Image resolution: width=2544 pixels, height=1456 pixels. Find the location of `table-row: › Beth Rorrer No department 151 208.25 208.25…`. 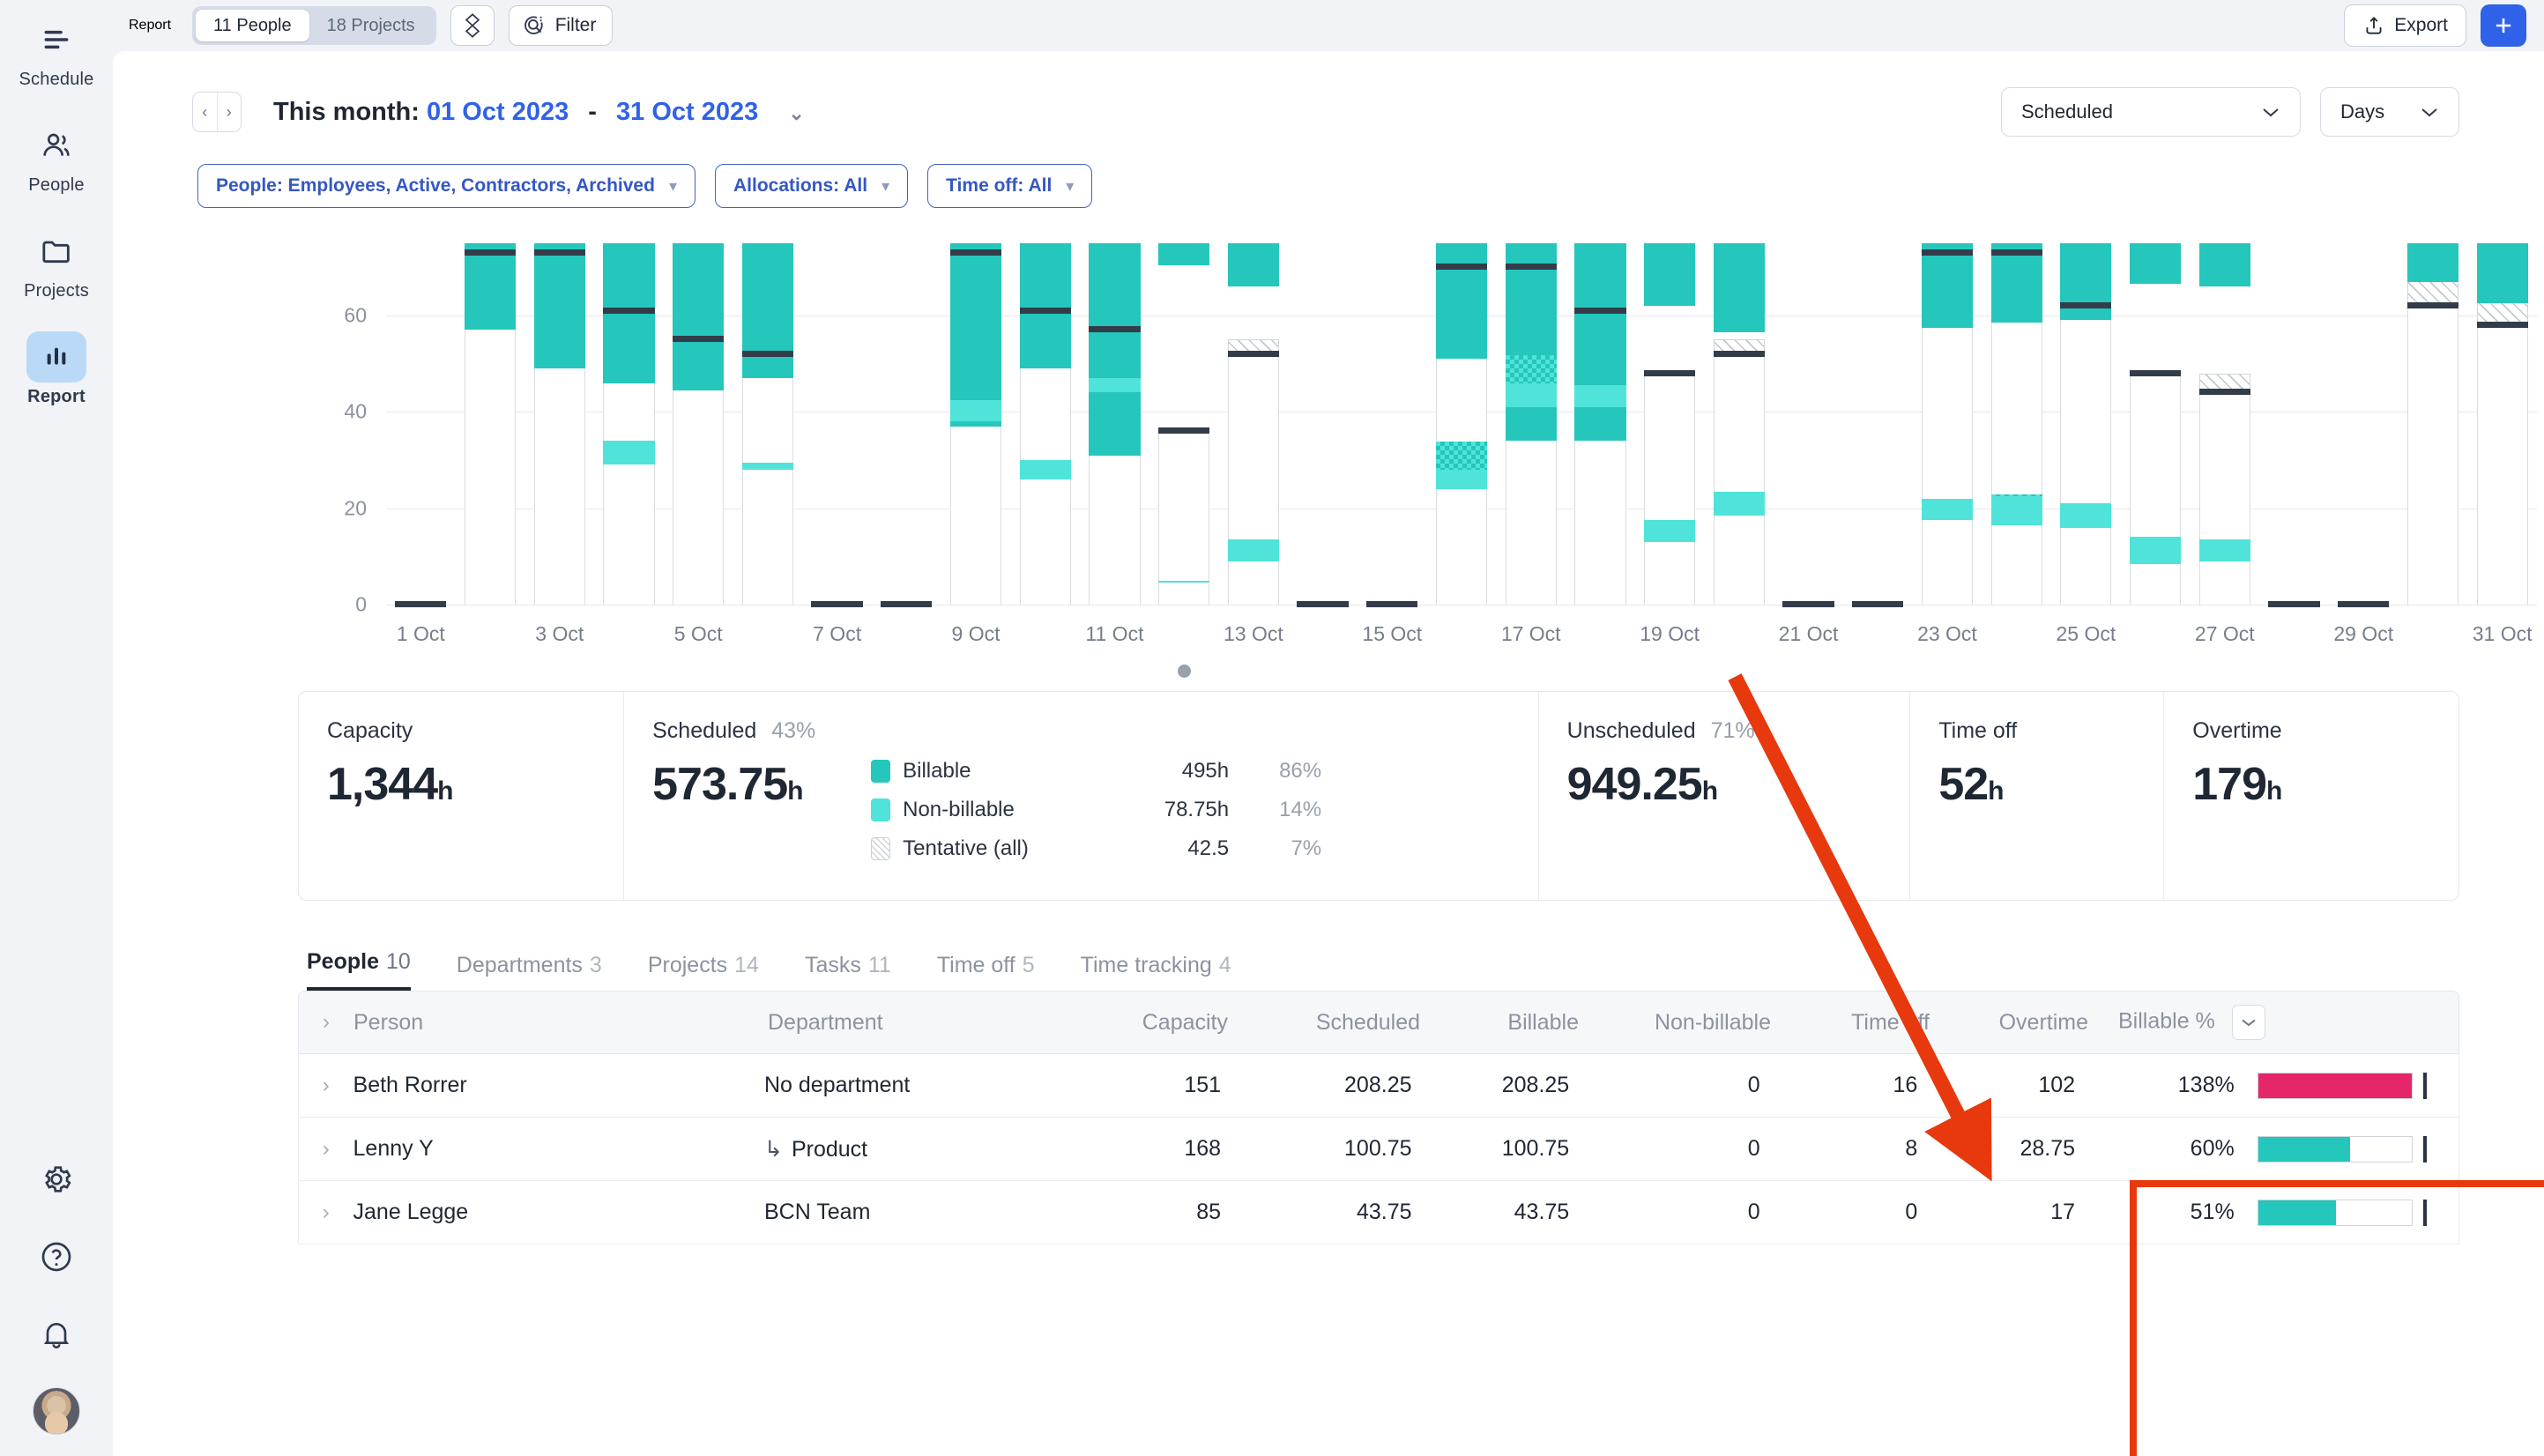

table-row: › Beth Rorrer No department 151 208.25 208.25… is located at coordinates (1379, 1086).